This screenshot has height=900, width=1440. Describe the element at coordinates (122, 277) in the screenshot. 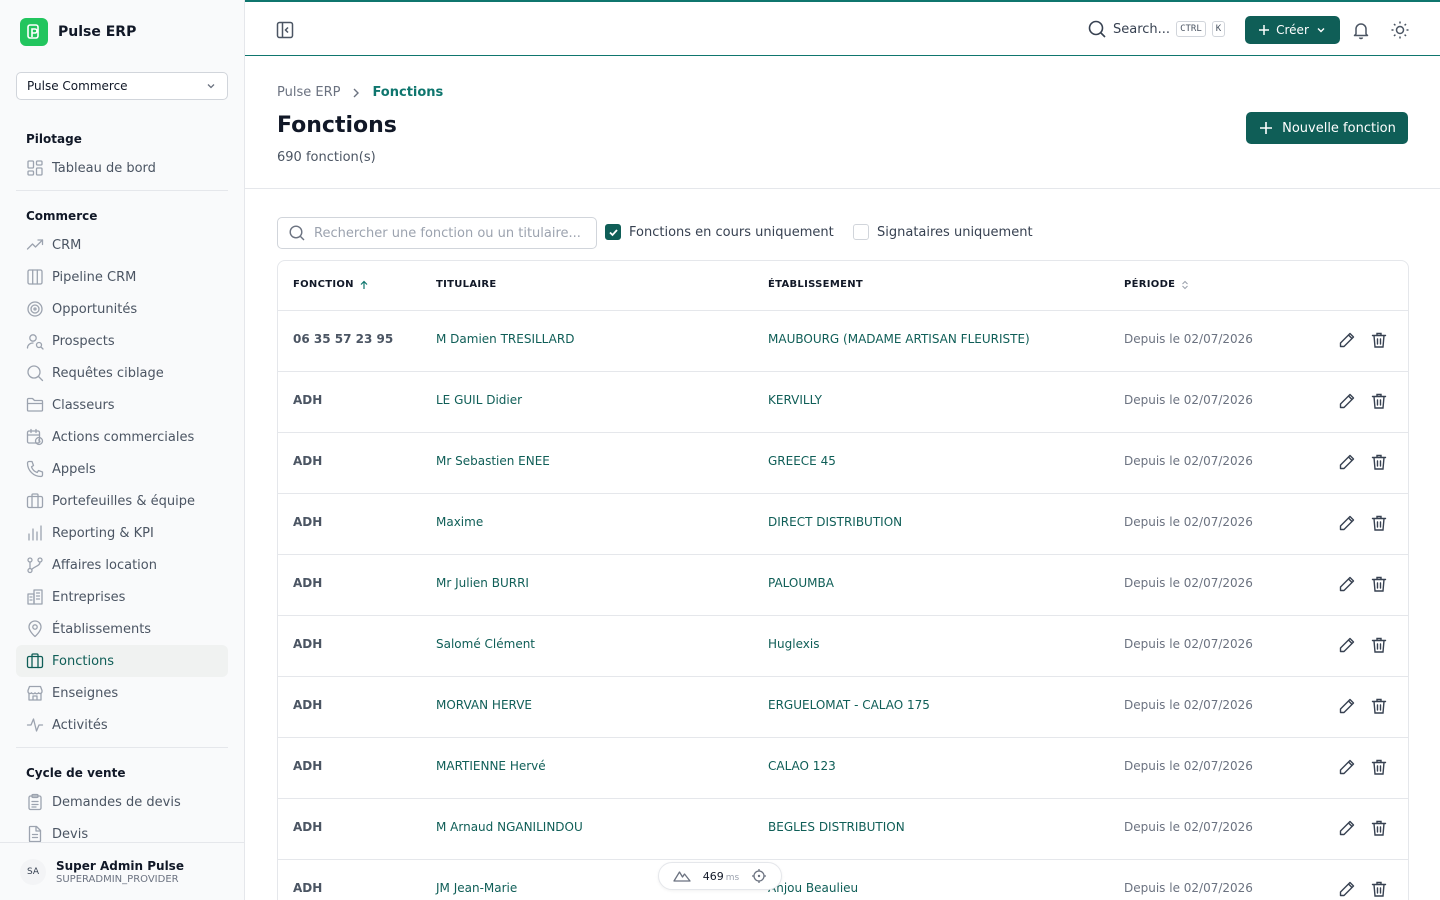

I see `sidebar-item-pipeline-crm: Pipeline CRM` at that location.